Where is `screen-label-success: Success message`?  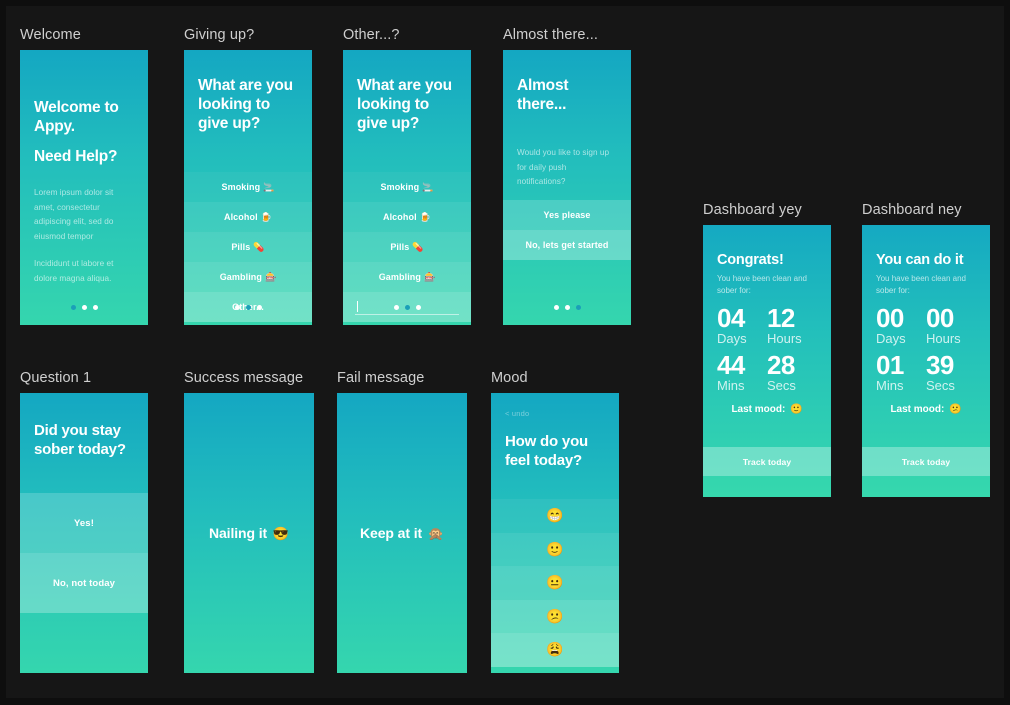
screen-label-success: Success message is located at coordinates (244, 378).